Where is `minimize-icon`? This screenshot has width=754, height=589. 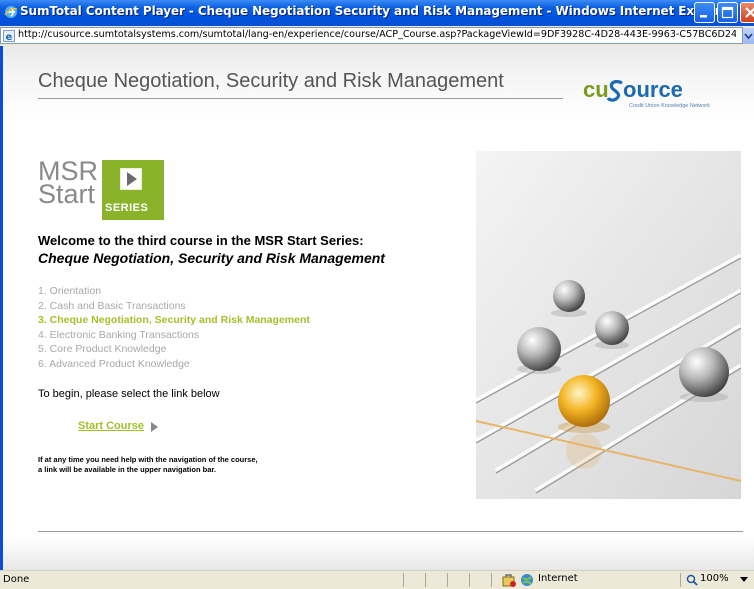
minimize-icon is located at coordinates (703, 16).